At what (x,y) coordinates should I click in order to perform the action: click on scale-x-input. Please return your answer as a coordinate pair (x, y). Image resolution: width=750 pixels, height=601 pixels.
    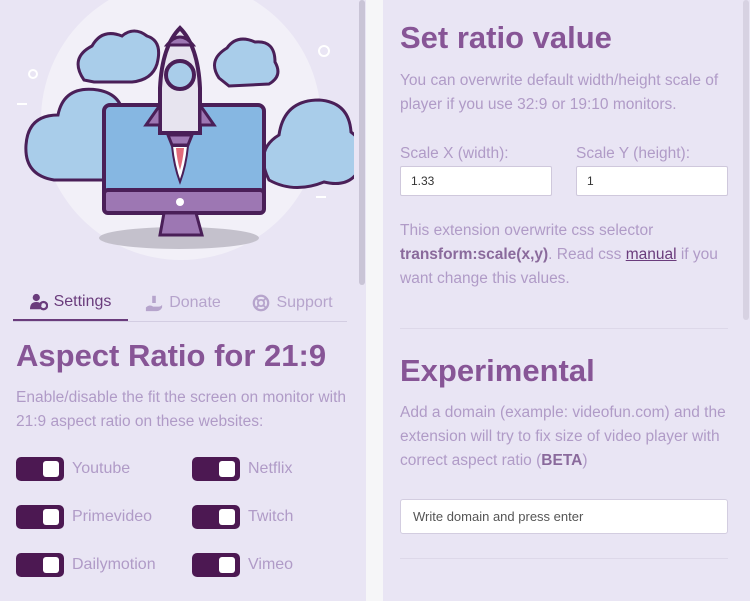
    Looking at the image, I should click on (476, 181).